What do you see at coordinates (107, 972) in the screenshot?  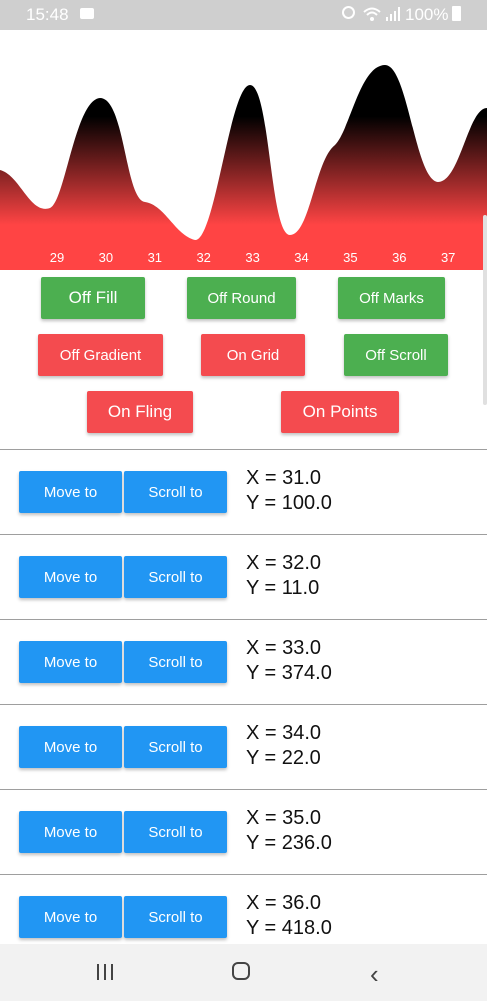 I see `recents-icon` at bounding box center [107, 972].